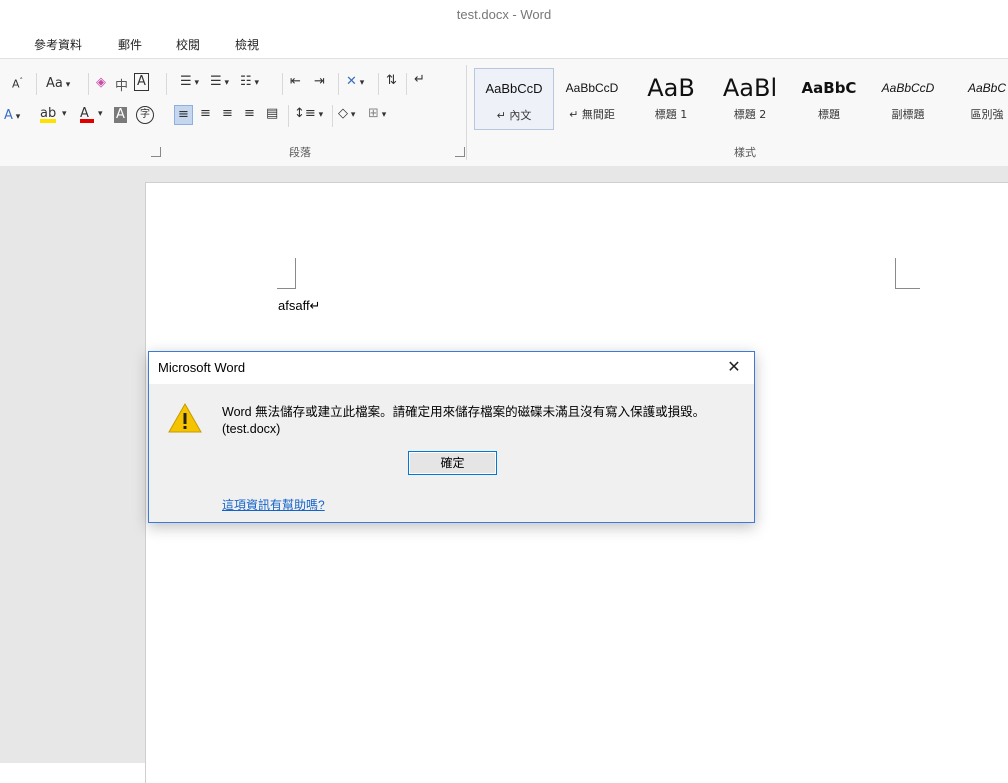 The image size is (1008, 783). What do you see at coordinates (156, 152) in the screenshot?
I see `font-group-launcher-icon` at bounding box center [156, 152].